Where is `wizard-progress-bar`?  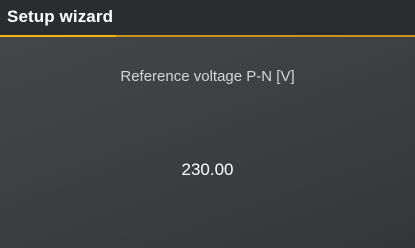
wizard-progress-bar is located at coordinates (207, 36).